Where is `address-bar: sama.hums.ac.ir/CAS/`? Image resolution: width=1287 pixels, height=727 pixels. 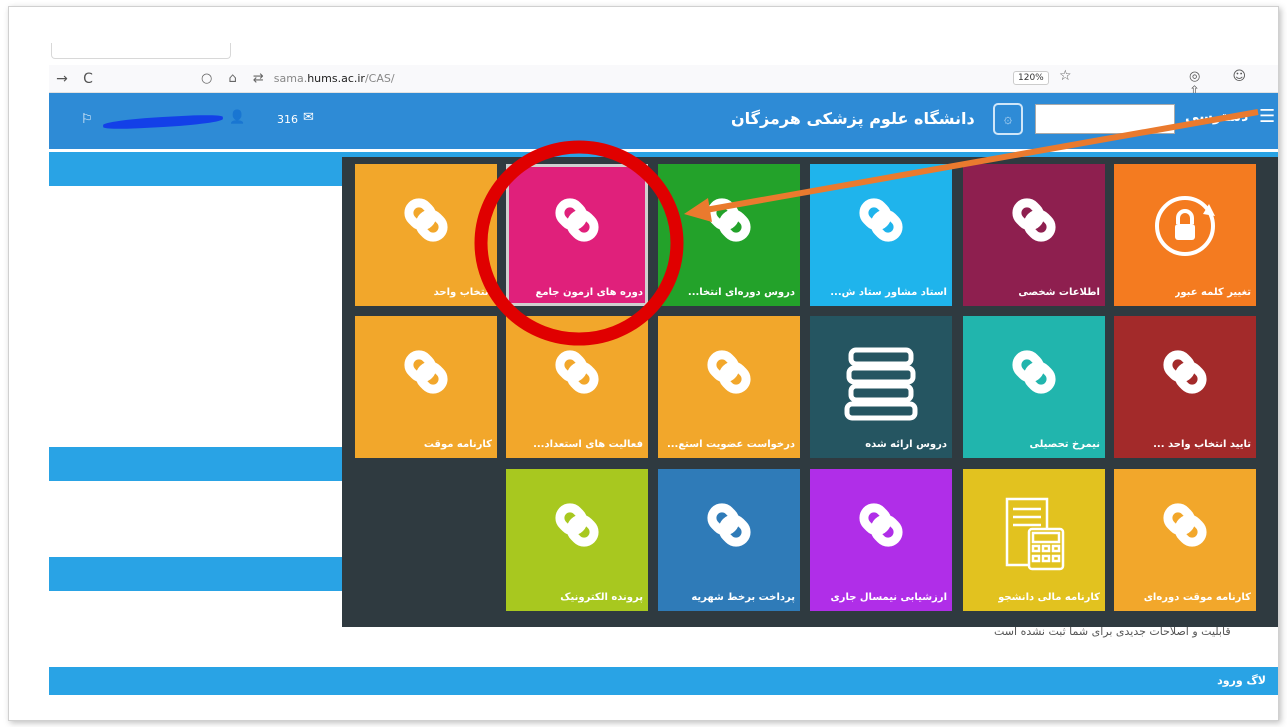
address-bar: sama.hums.ac.ir/CAS/ is located at coordinates (334, 78).